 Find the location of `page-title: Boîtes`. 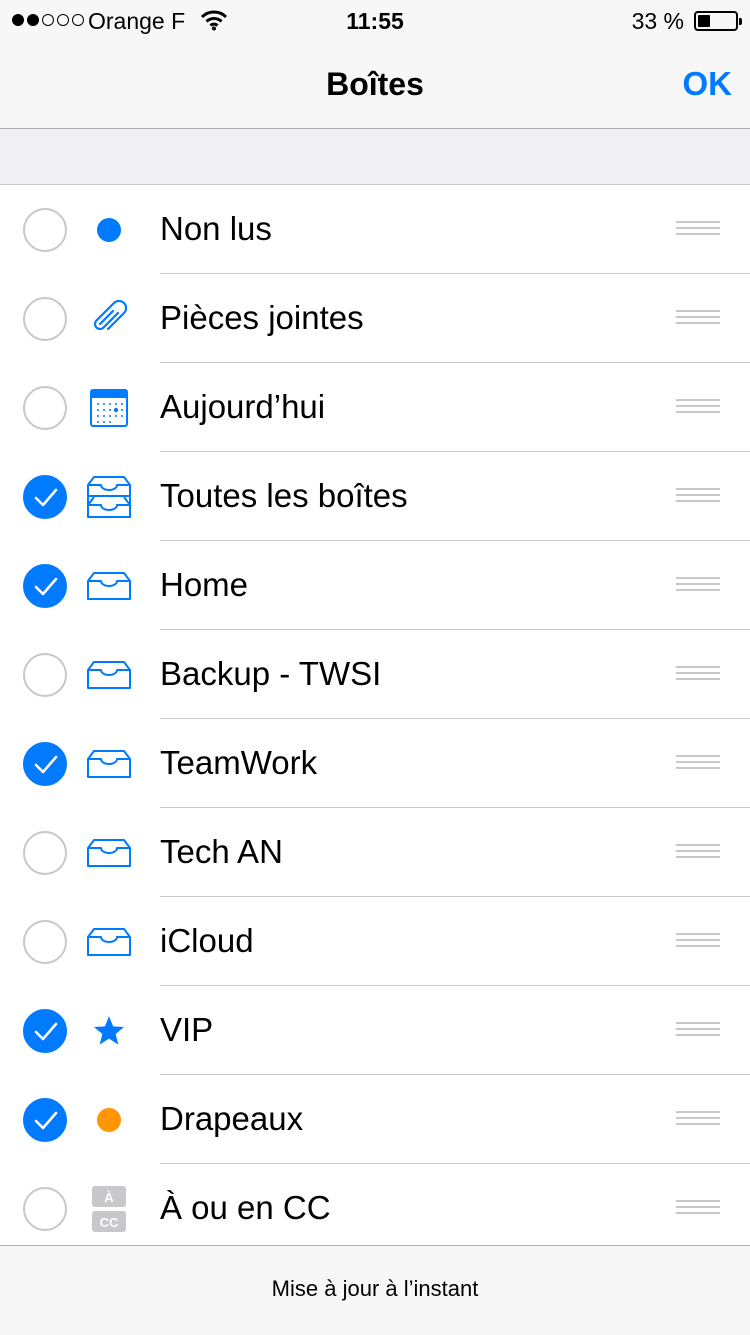

page-title: Boîtes is located at coordinates (375, 84).